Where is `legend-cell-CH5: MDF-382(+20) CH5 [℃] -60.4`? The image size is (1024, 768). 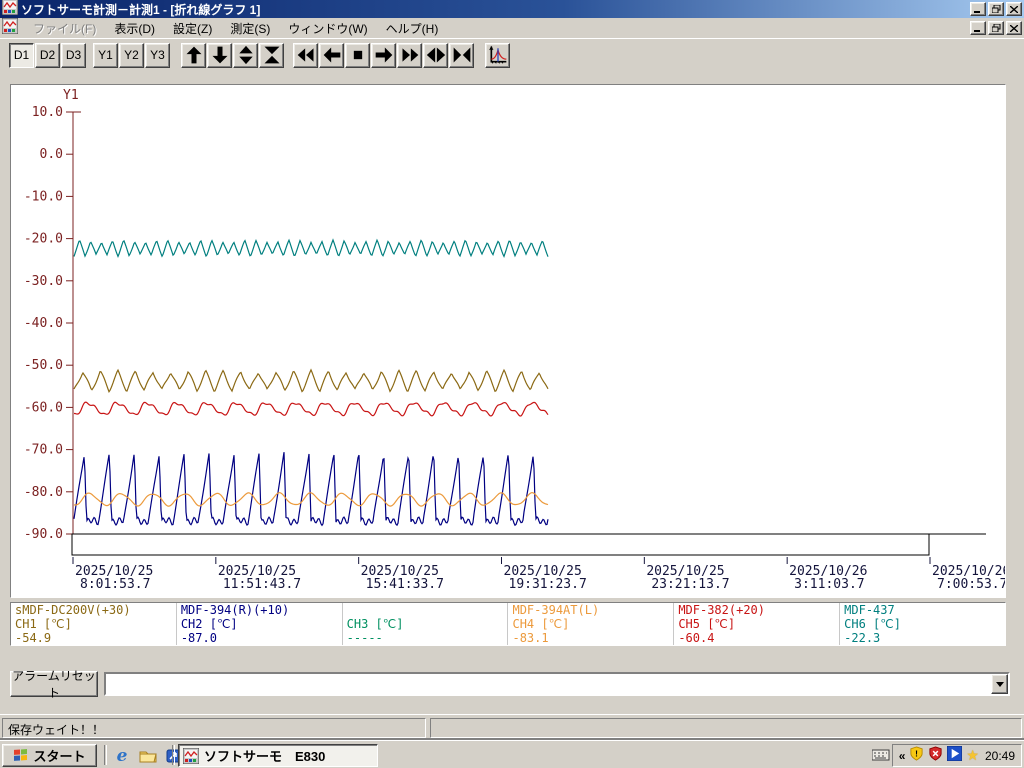 legend-cell-CH5: MDF-382(+20) CH5 [℃] -60.4 is located at coordinates (757, 624).